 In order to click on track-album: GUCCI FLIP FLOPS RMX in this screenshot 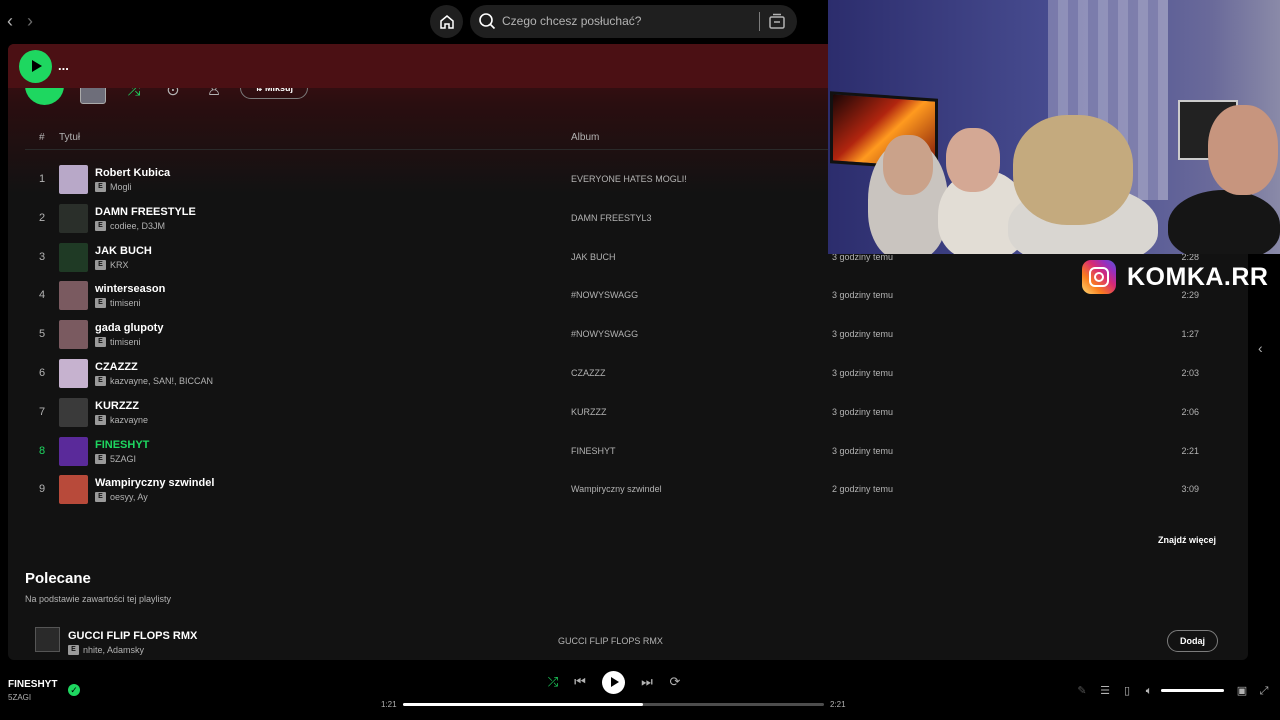, I will do `click(610, 641)`.